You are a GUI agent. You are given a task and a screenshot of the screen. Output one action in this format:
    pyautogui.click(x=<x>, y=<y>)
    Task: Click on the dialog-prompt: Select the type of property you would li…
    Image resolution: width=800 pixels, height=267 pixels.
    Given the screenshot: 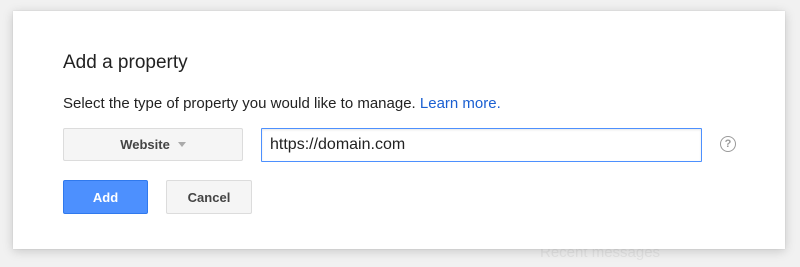 What is the action you would take?
    pyautogui.click(x=282, y=103)
    